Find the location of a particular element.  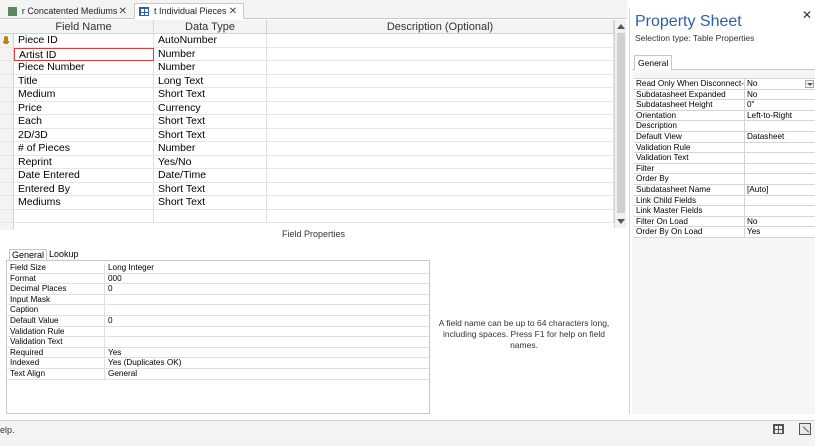

field-name-cell: Entered By is located at coordinates (84, 189).